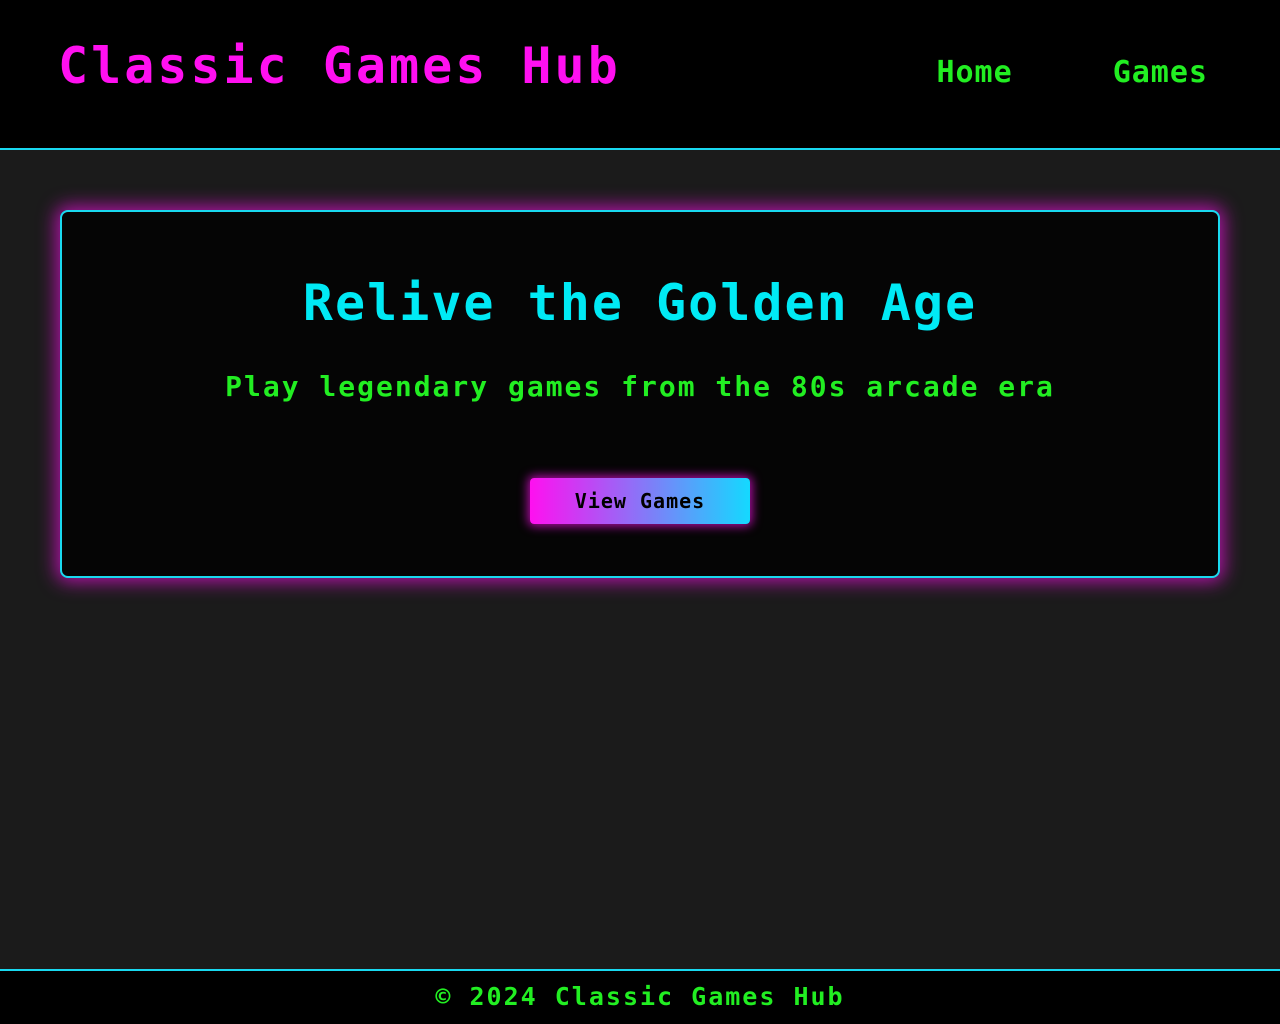 The width and height of the screenshot is (1280, 1024). I want to click on hero-title: Relive the Golden Age, so click(640, 303).